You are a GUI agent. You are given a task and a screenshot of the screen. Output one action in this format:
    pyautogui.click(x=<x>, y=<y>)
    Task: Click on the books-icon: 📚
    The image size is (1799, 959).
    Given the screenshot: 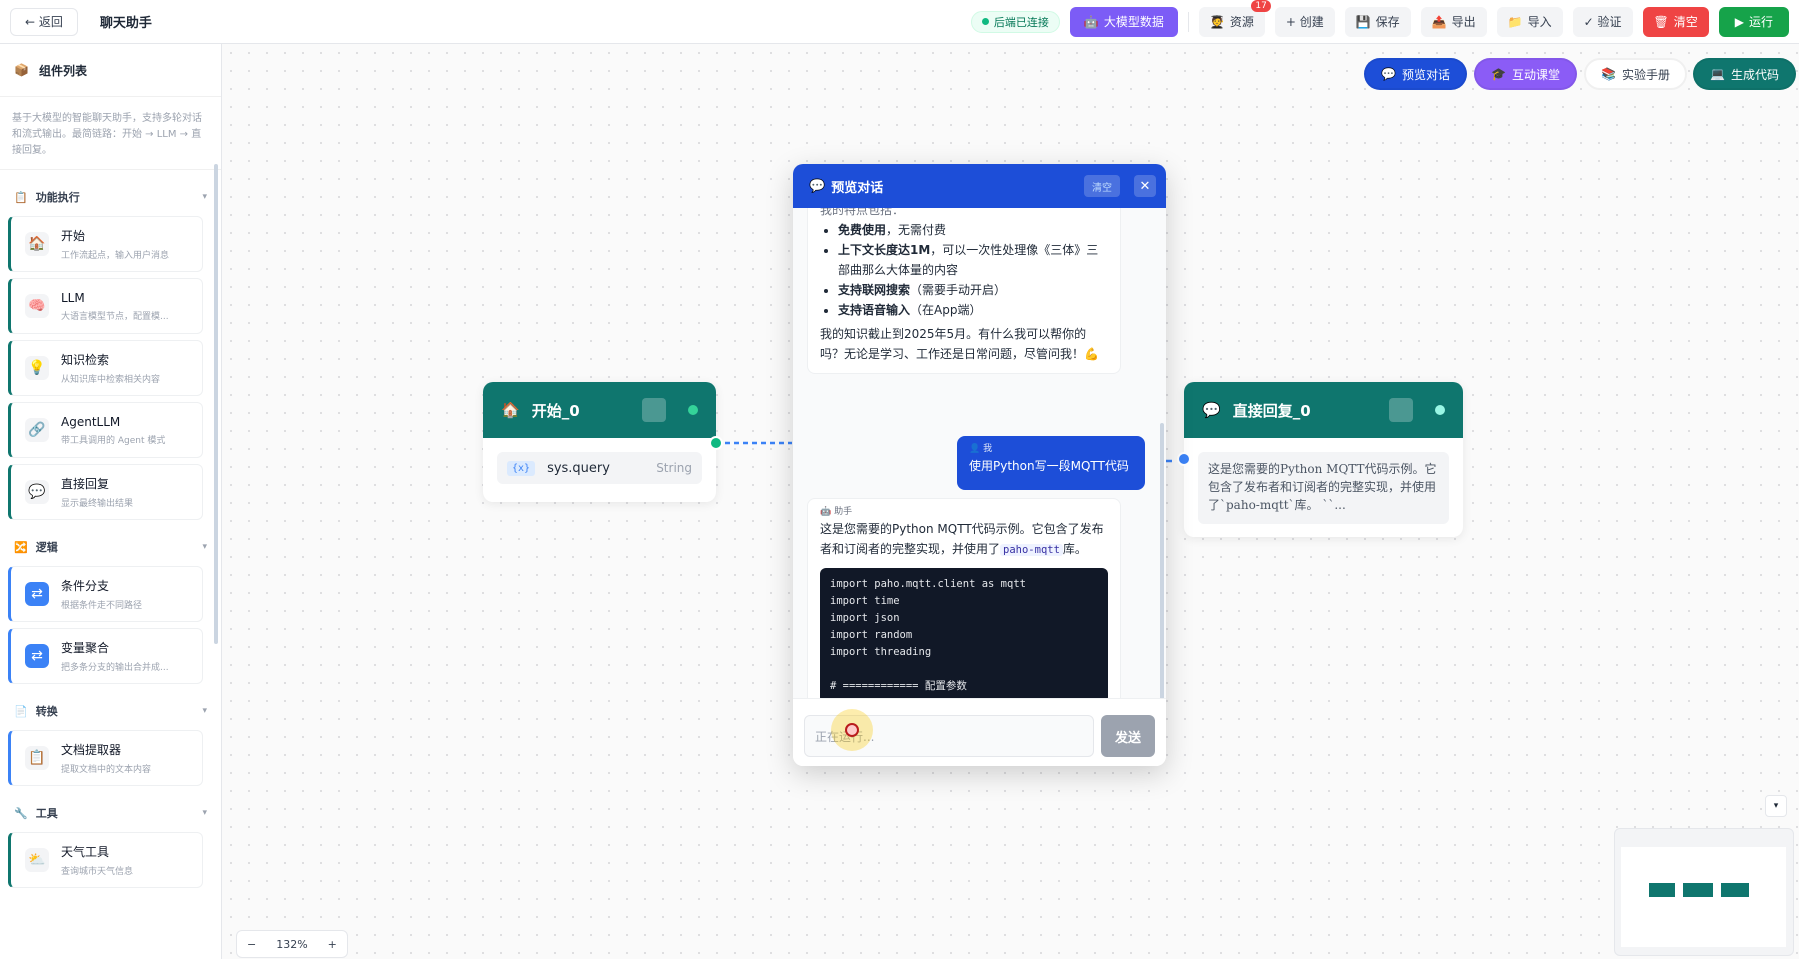 What is the action you would take?
    pyautogui.click(x=1608, y=74)
    